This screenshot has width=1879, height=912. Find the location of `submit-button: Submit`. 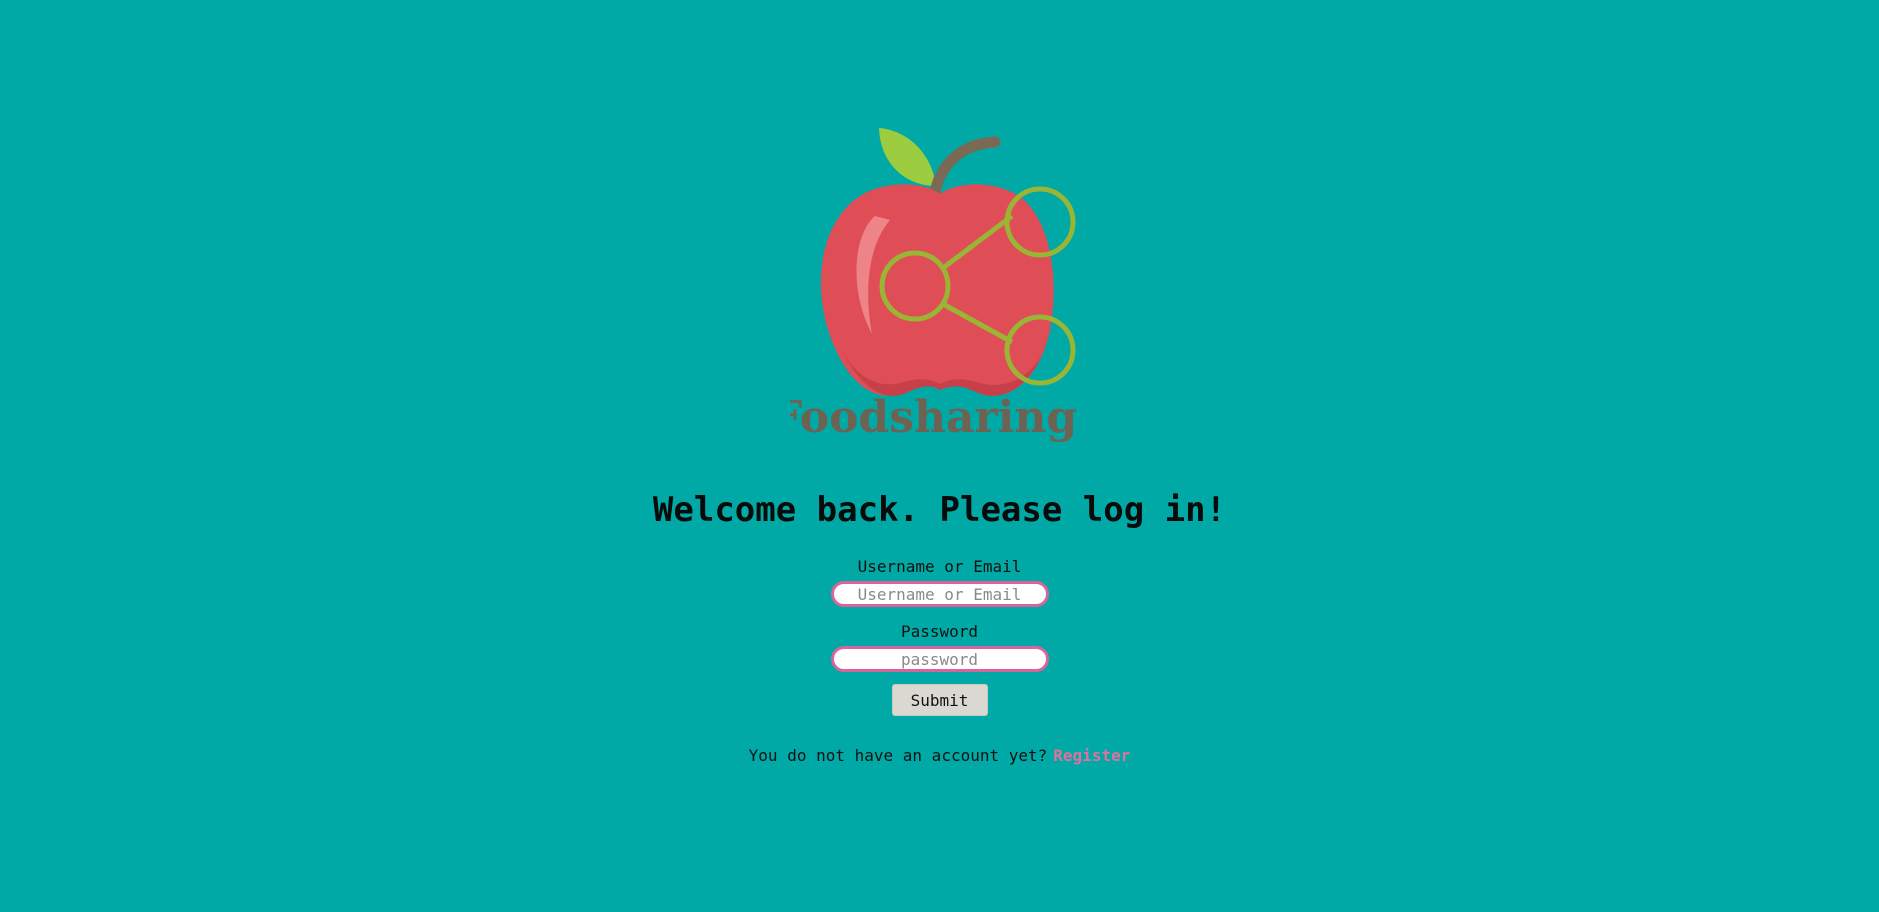

submit-button: Submit is located at coordinates (939, 700).